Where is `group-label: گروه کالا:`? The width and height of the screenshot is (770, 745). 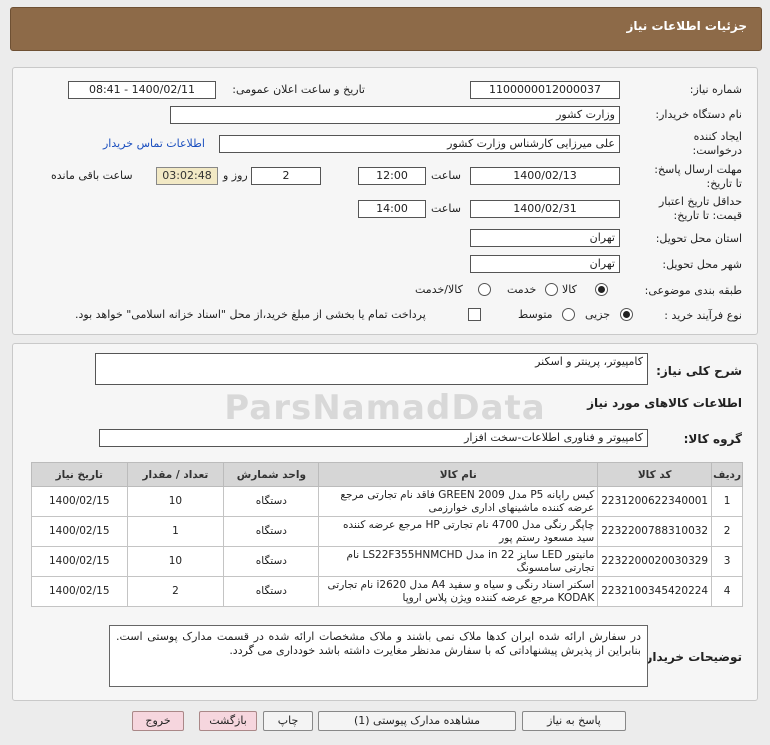
group-label: گروه کالا: is located at coordinates (712, 439).